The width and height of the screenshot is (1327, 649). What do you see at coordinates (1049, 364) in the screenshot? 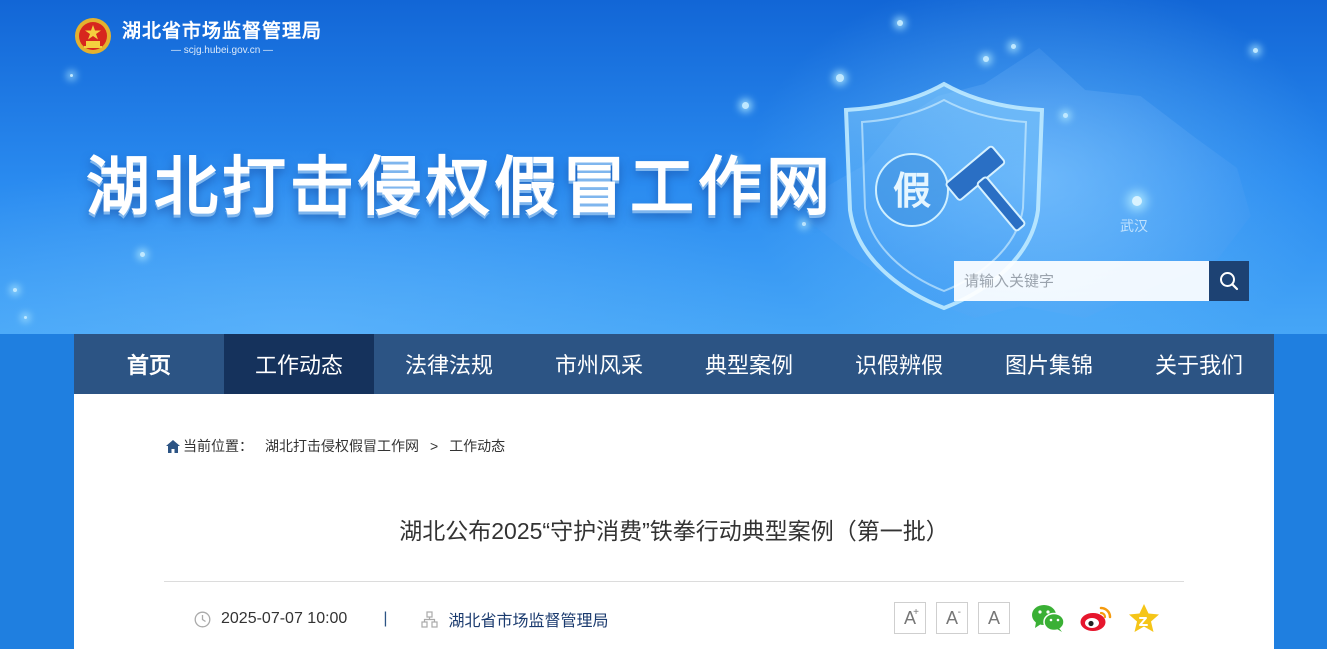
I see `nav-photo-gallery: 图片集锦` at bounding box center [1049, 364].